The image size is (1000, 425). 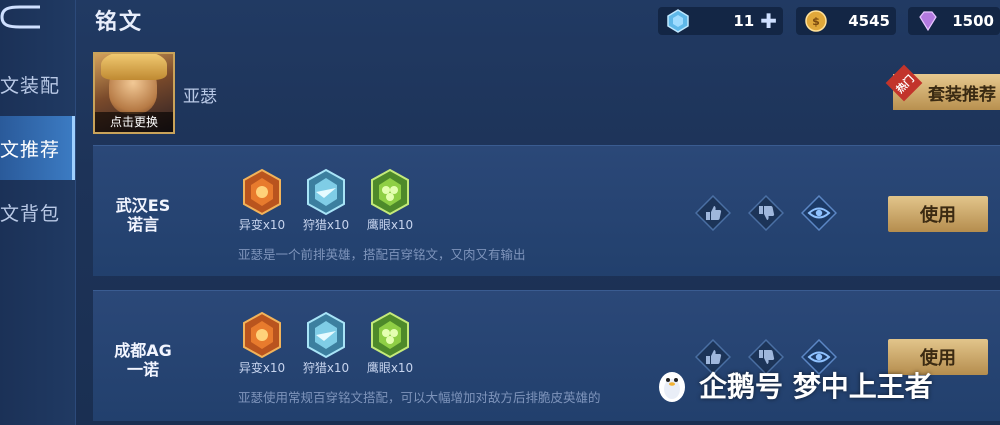 I want to click on gem-icon, so click(x=678, y=21).